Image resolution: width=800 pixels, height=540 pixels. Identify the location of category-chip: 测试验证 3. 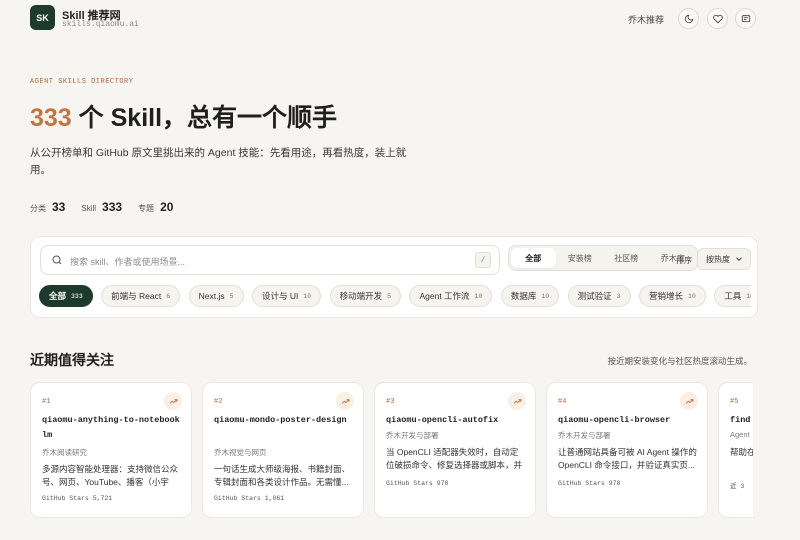
(599, 296).